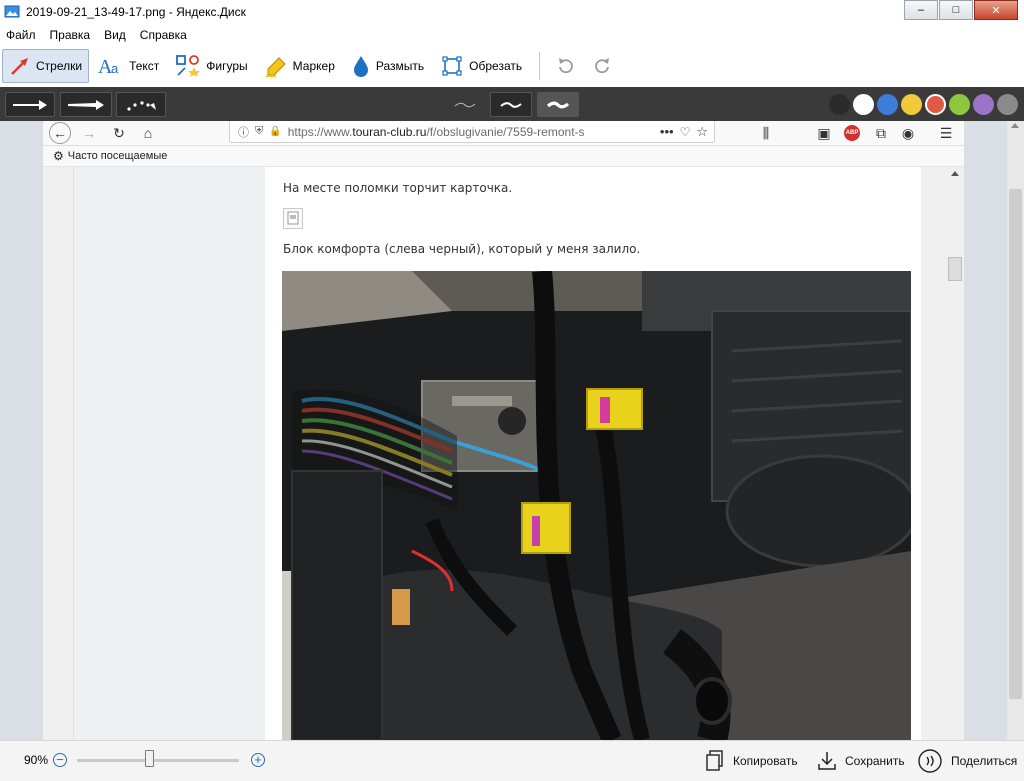  I want to click on marker-icon, so click(275, 67).